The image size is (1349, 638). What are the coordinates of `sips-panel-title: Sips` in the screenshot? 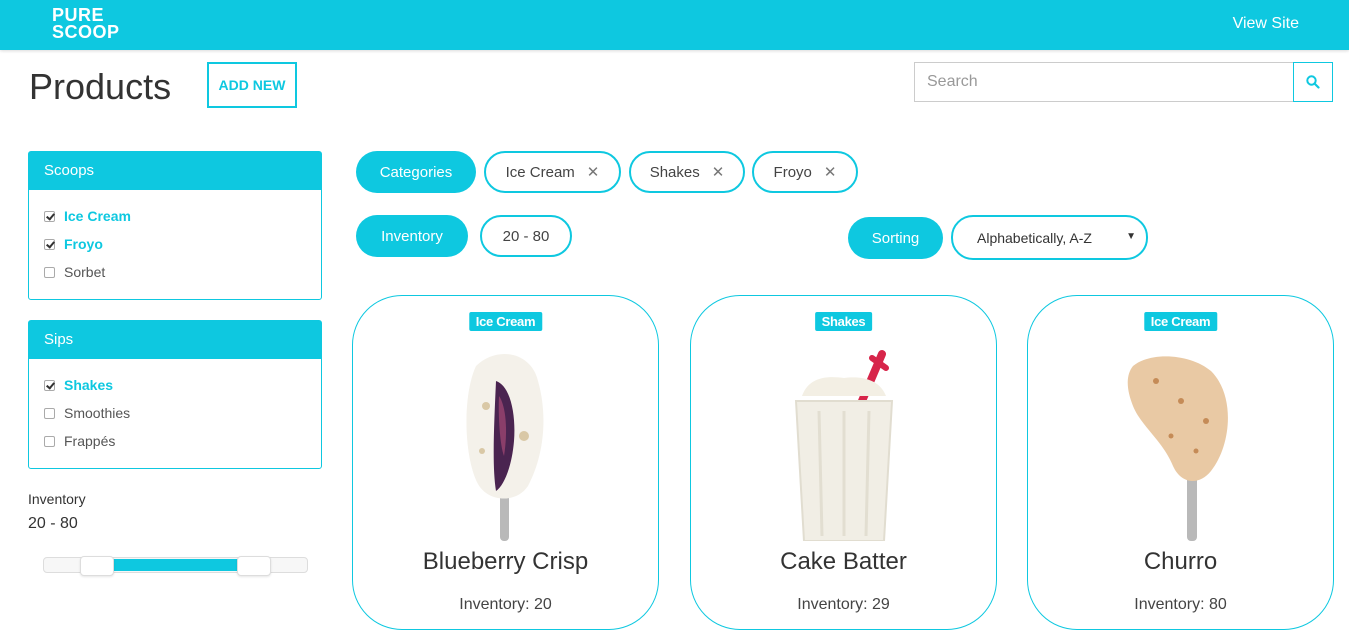 It's located at (175, 340).